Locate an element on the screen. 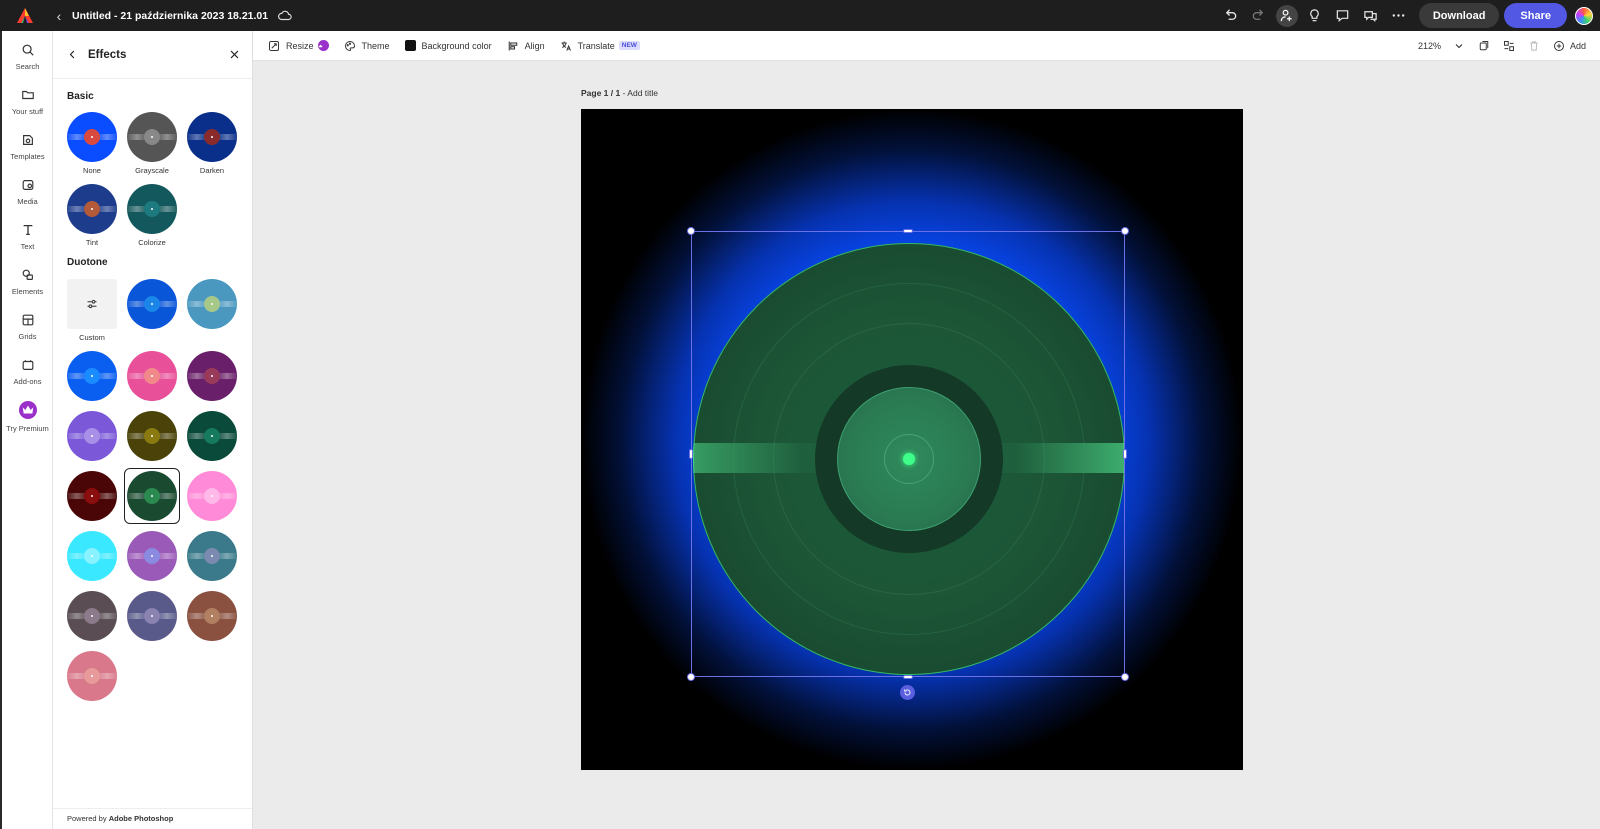  sliders-icon is located at coordinates (92, 304).